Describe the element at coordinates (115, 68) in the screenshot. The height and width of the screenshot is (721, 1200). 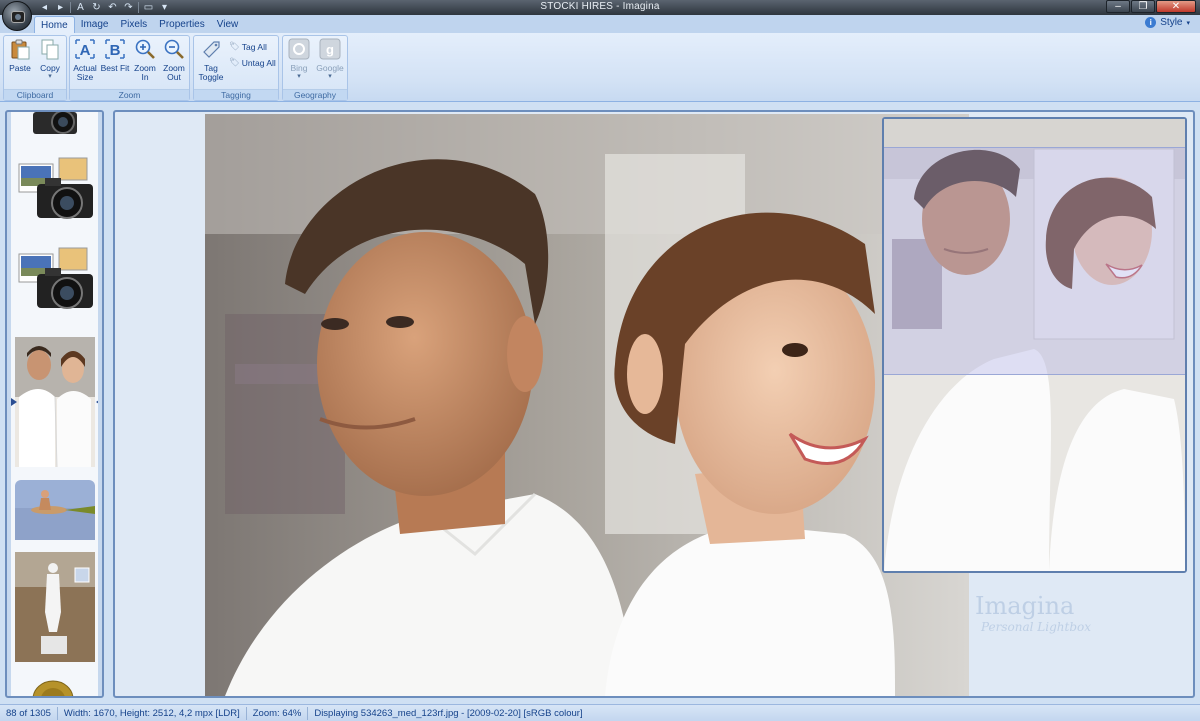
I see `best-fit-label: Best Fit` at that location.